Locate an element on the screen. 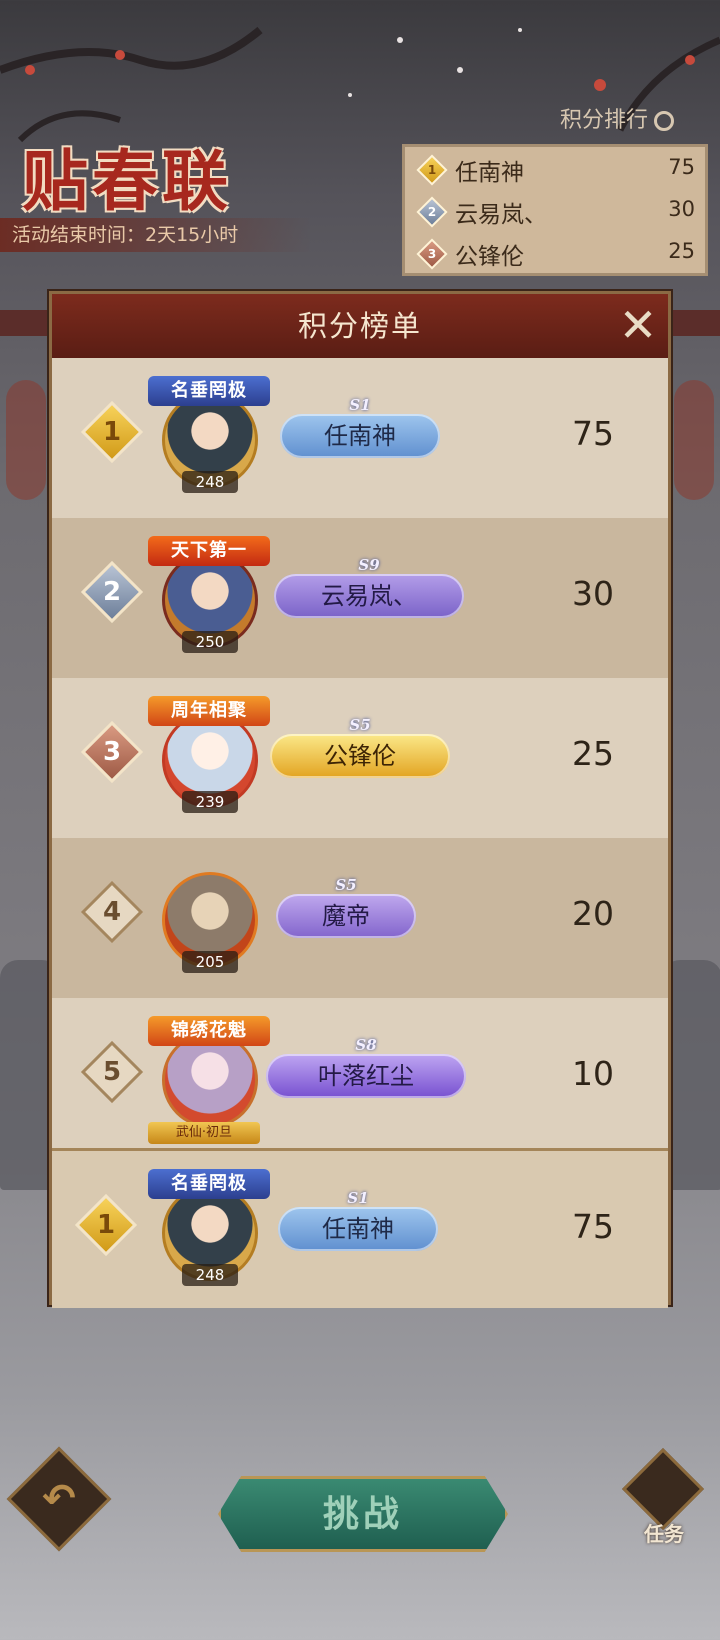 The width and height of the screenshot is (720, 1640). search-icon is located at coordinates (664, 121).